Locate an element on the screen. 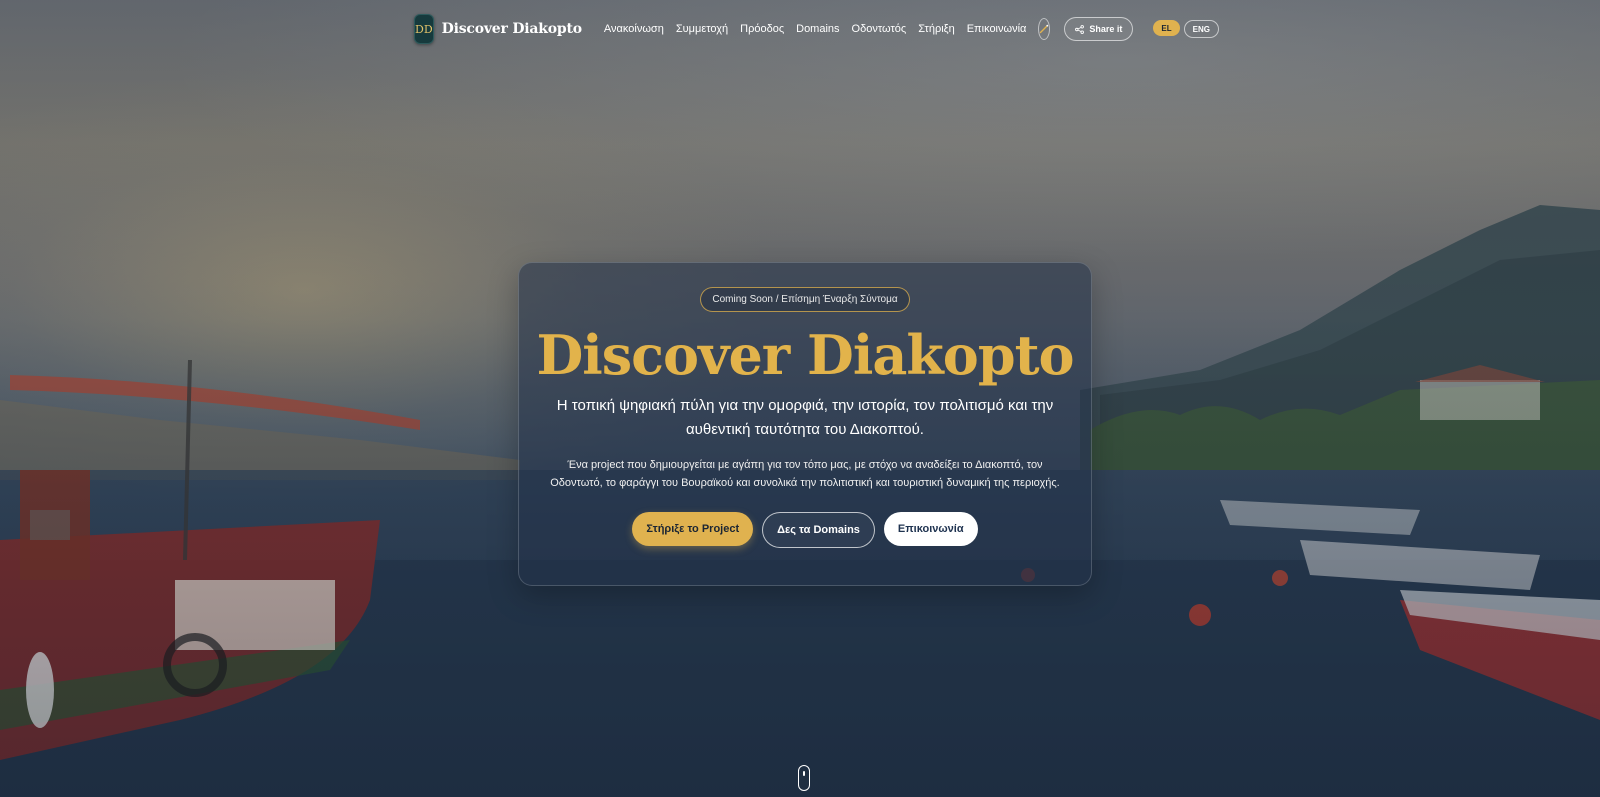 The image size is (1600, 797). site-logo: DD is located at coordinates (424, 29).